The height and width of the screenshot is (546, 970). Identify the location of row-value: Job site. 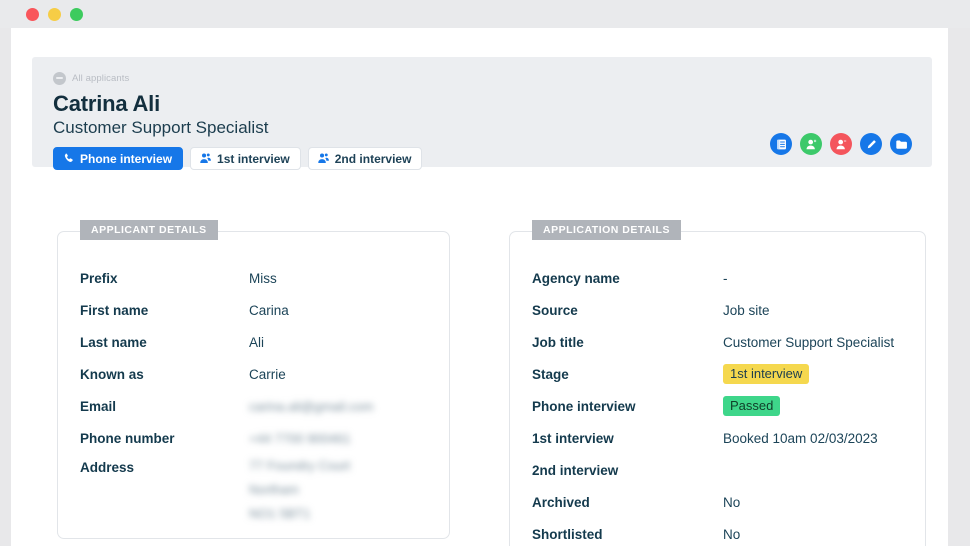
(746, 310).